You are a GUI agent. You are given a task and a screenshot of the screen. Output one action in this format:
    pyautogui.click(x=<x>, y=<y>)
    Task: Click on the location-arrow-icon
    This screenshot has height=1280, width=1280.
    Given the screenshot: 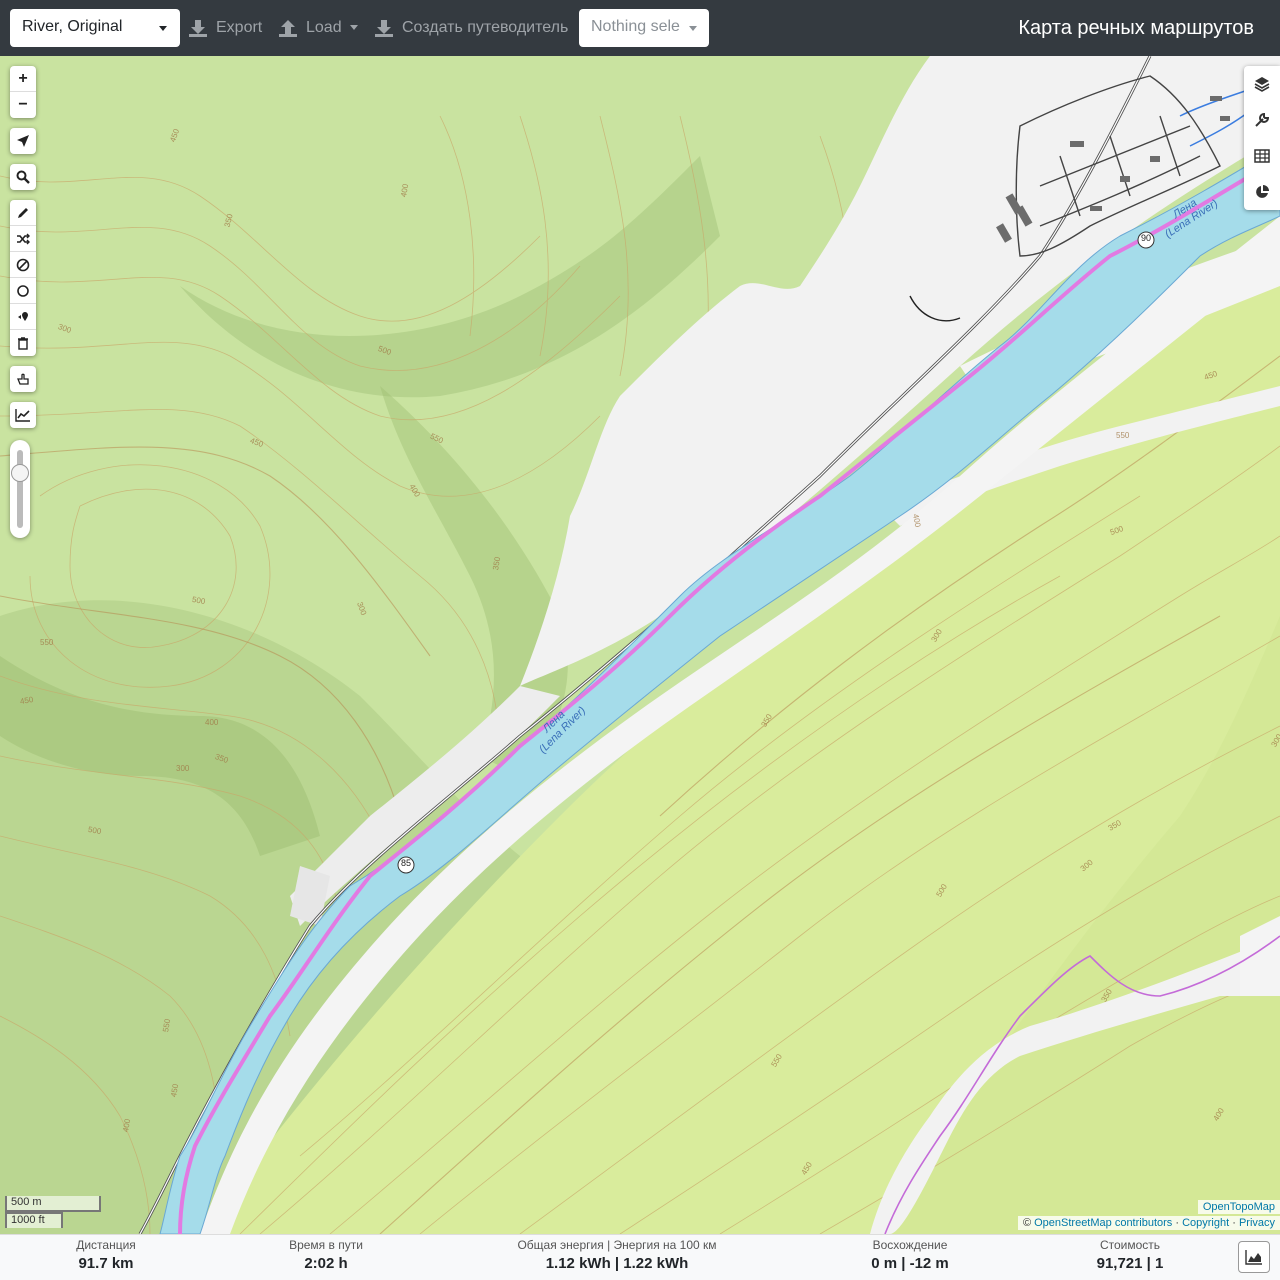 What is the action you would take?
    pyautogui.click(x=23, y=141)
    